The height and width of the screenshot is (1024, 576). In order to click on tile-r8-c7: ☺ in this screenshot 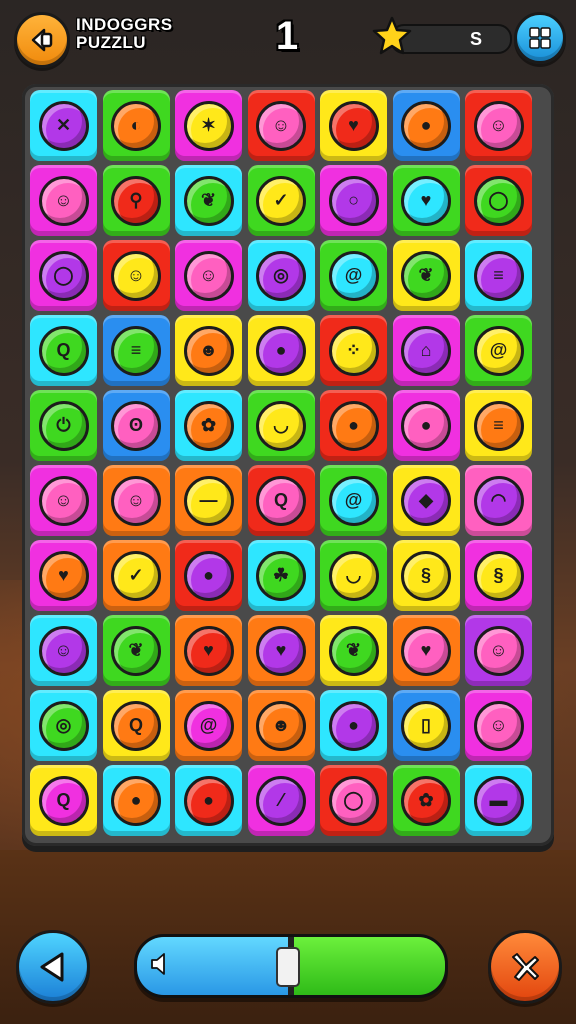, I will do `click(498, 650)`.